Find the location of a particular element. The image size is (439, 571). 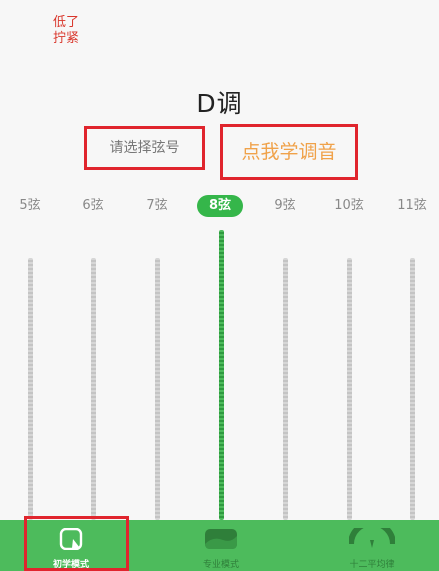

string-tab-10: 10弦 is located at coordinates (349, 206).